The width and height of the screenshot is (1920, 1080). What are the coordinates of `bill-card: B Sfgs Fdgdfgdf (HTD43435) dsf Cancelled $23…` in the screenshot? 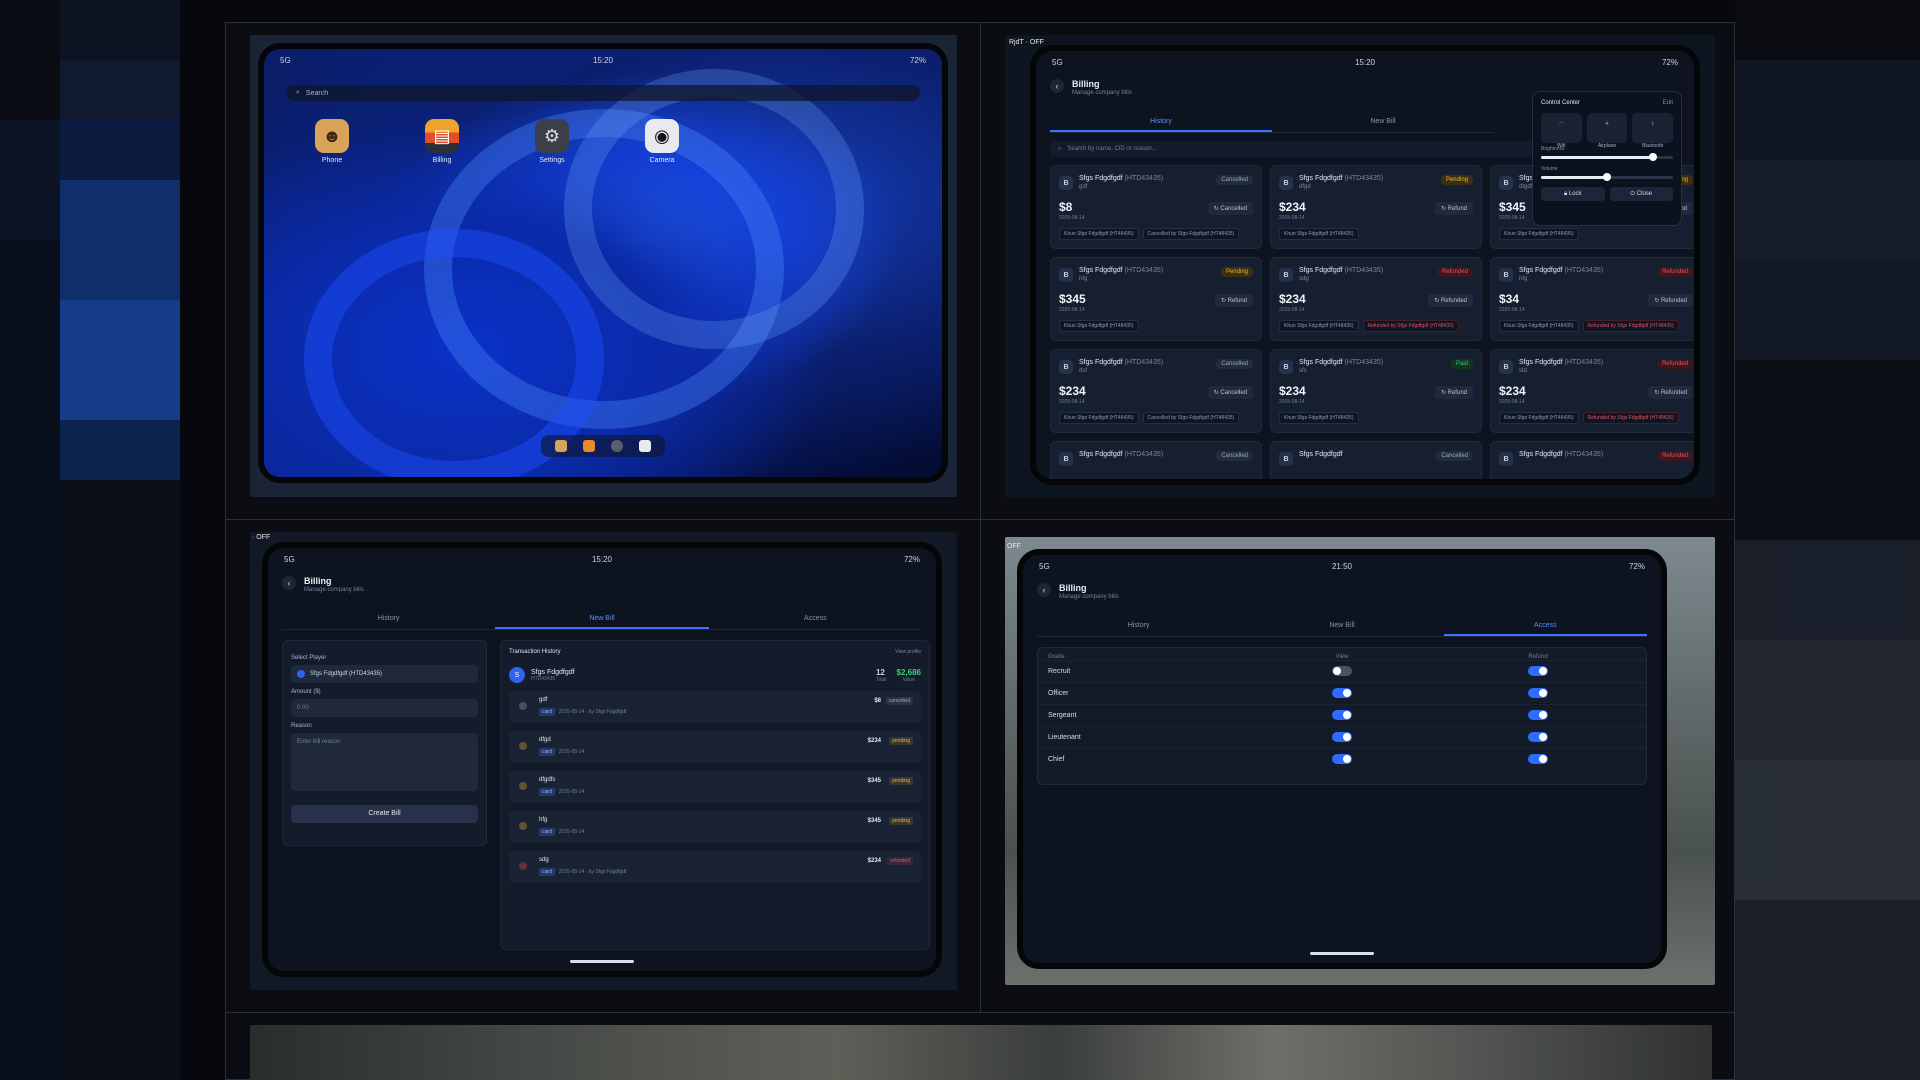 It's located at (1156, 391).